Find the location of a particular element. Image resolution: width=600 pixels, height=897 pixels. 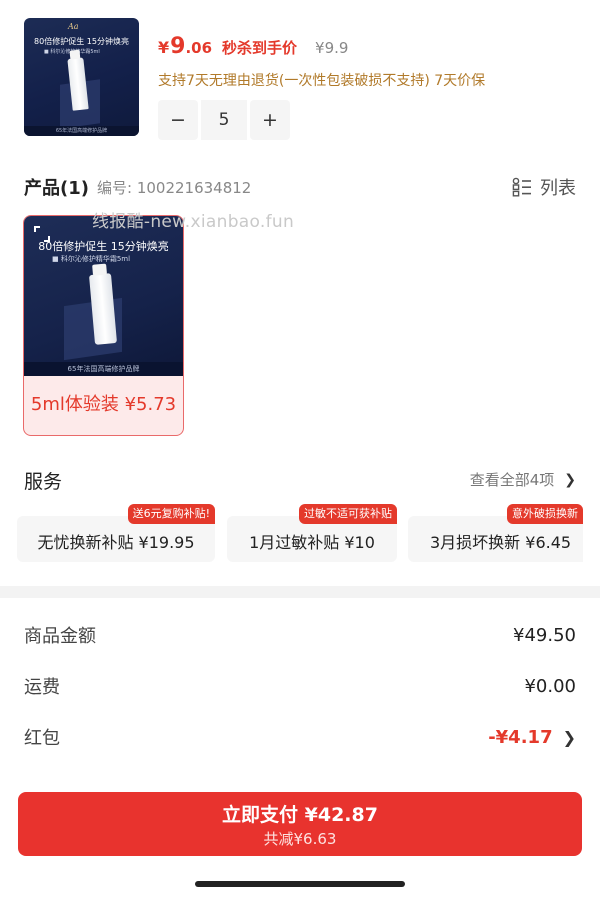

increase-button: + is located at coordinates (270, 120).